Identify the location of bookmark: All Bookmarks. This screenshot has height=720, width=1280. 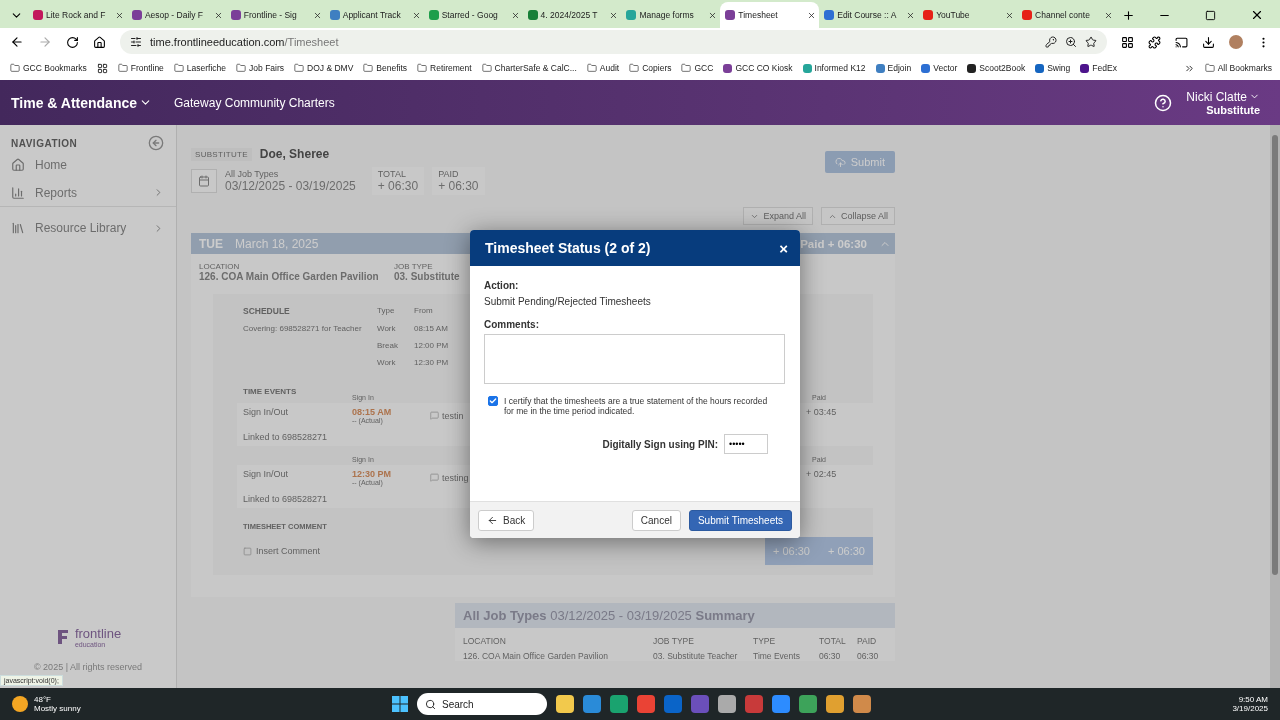
(1238, 68).